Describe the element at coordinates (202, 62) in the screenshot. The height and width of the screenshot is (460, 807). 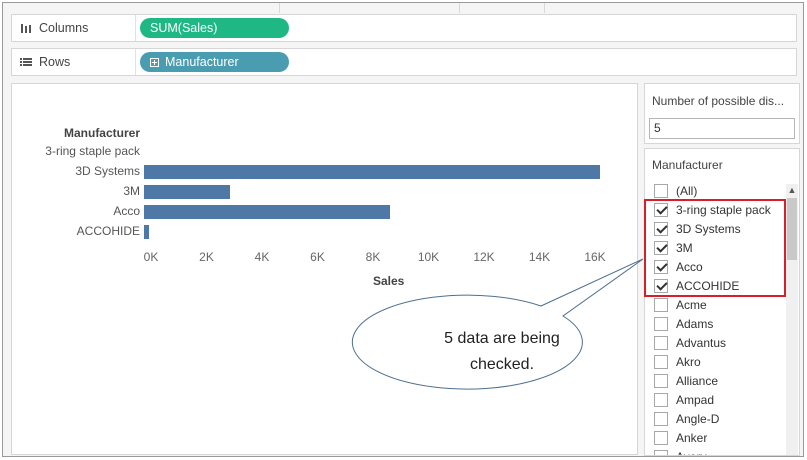
I see `manufacturer-pill-label: Manufacturer` at that location.